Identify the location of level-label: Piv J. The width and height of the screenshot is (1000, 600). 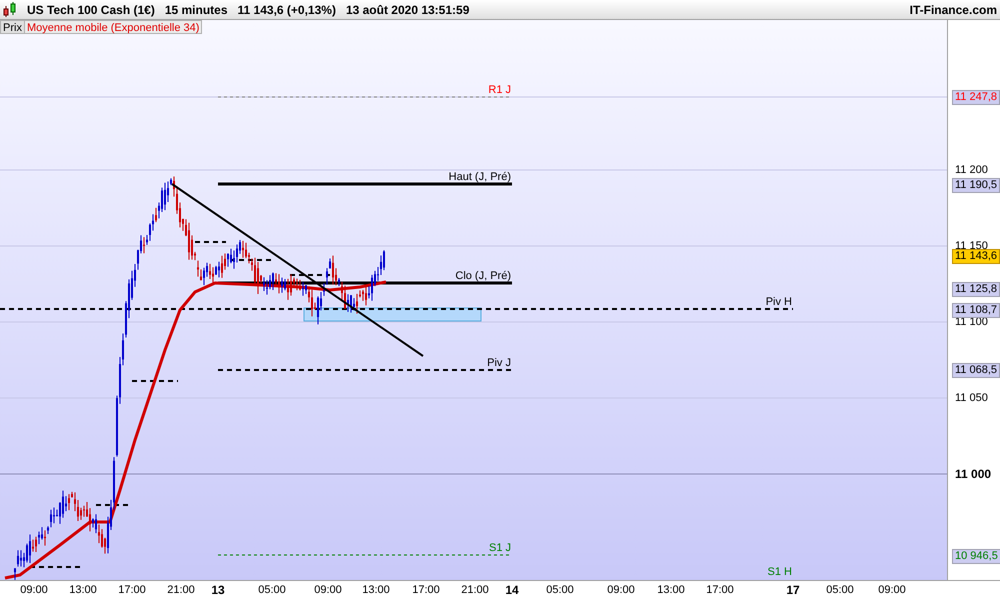
(499, 363).